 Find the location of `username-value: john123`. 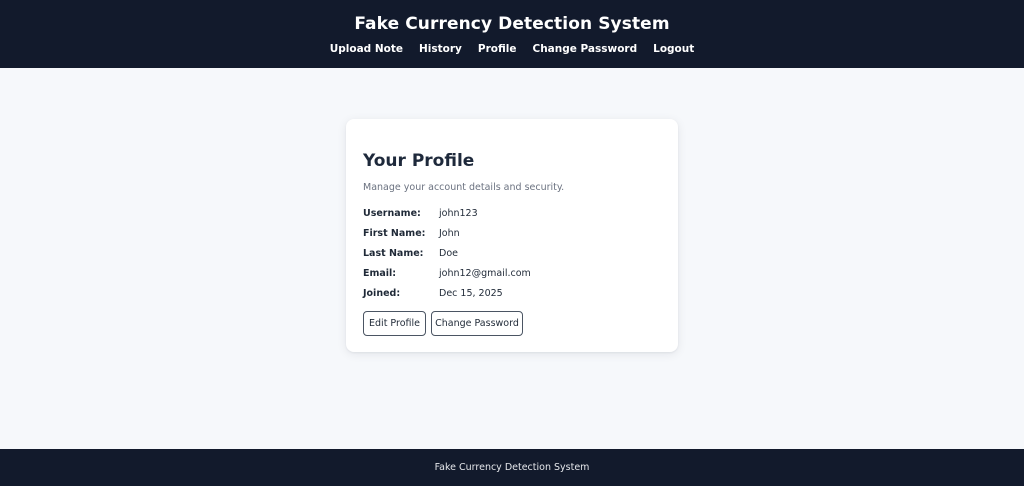

username-value: john123 is located at coordinates (458, 213).